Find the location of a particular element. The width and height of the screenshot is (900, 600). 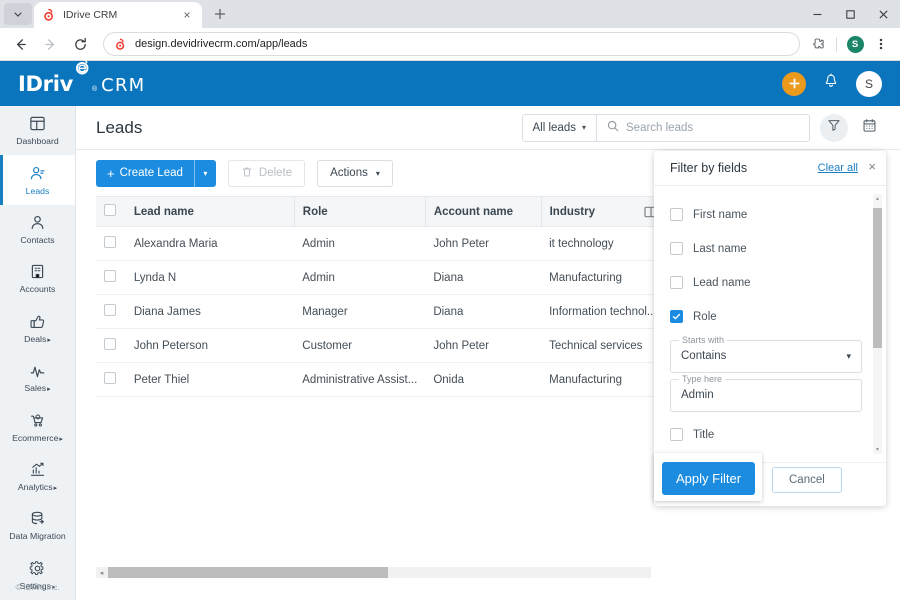

filter-value-input: Type here Admin is located at coordinates (766, 392).